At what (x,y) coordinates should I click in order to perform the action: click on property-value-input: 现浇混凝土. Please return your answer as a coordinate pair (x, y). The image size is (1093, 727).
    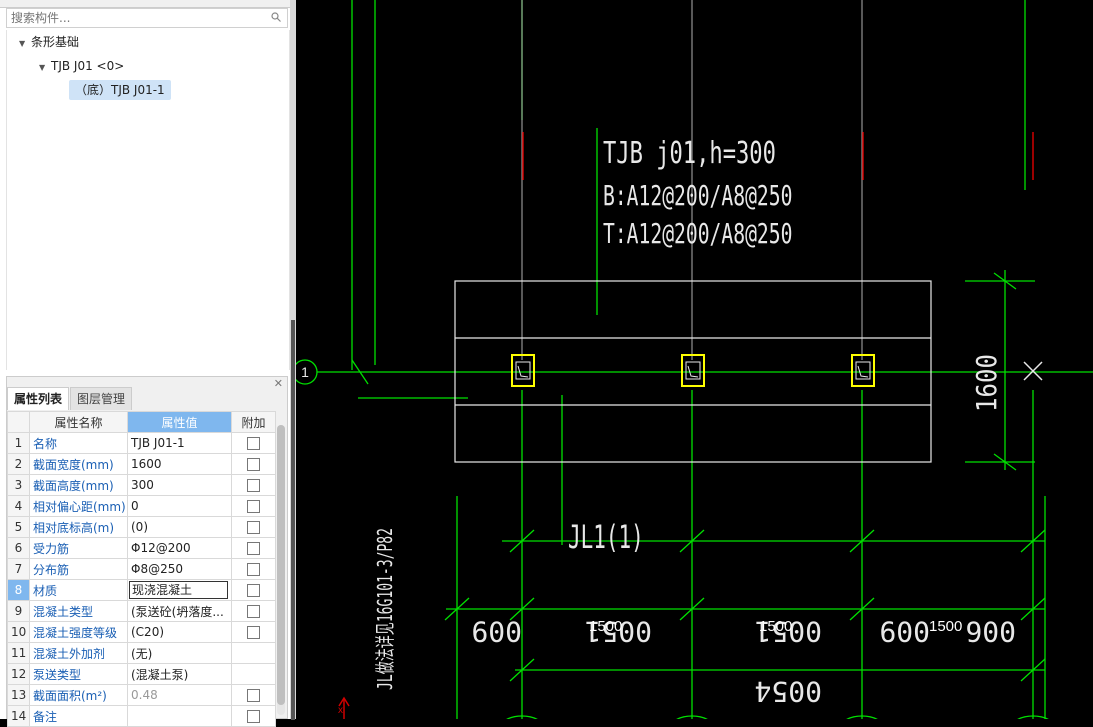
    Looking at the image, I should click on (179, 590).